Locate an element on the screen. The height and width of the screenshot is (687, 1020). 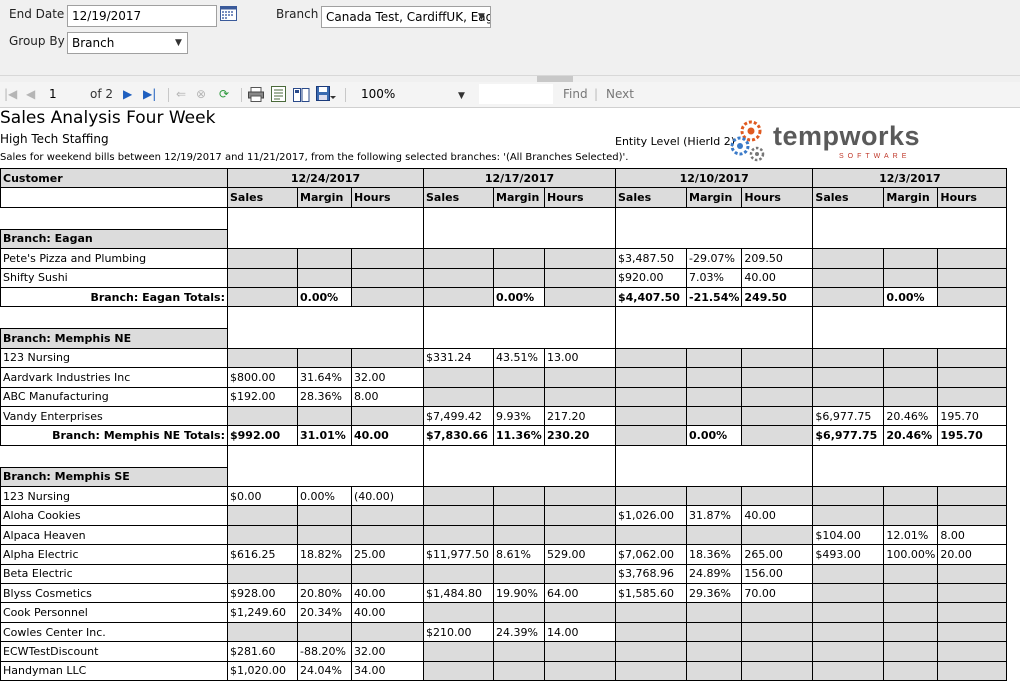
find-link: Find is located at coordinates (575, 94).